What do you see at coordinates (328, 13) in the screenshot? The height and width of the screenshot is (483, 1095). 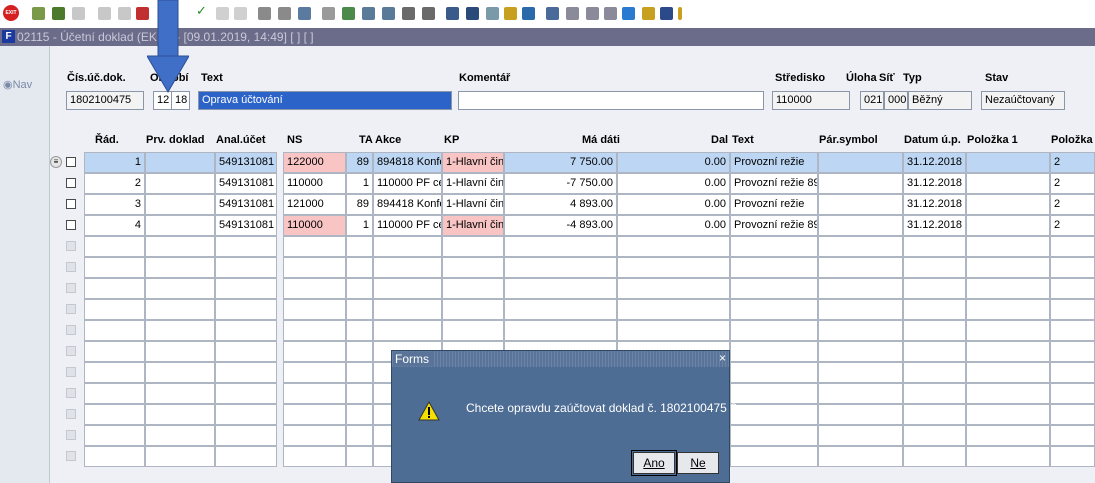 I see `scissors-icon` at bounding box center [328, 13].